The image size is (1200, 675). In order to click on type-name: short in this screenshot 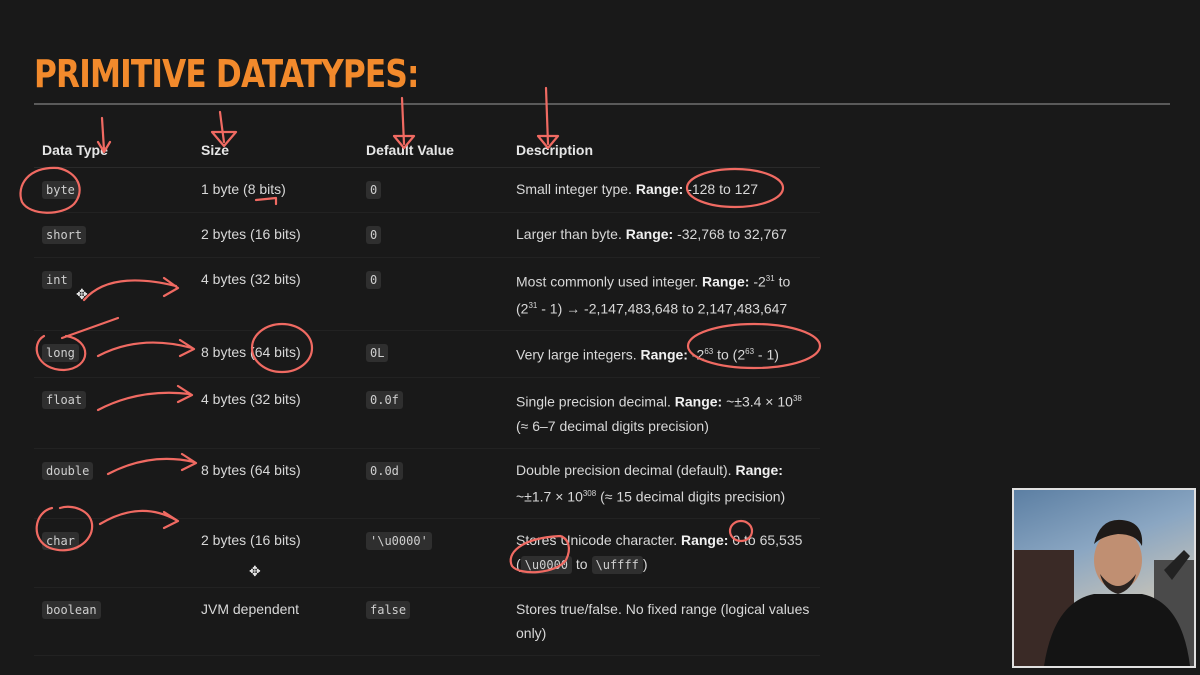, I will do `click(64, 235)`.